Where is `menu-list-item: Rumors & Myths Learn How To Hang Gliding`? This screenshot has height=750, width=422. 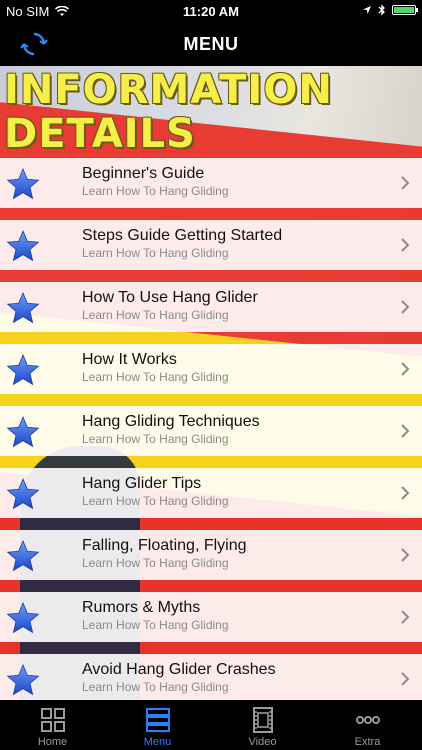
menu-list-item: Rumors & Myths Learn How To Hang Gliding is located at coordinates (211, 617).